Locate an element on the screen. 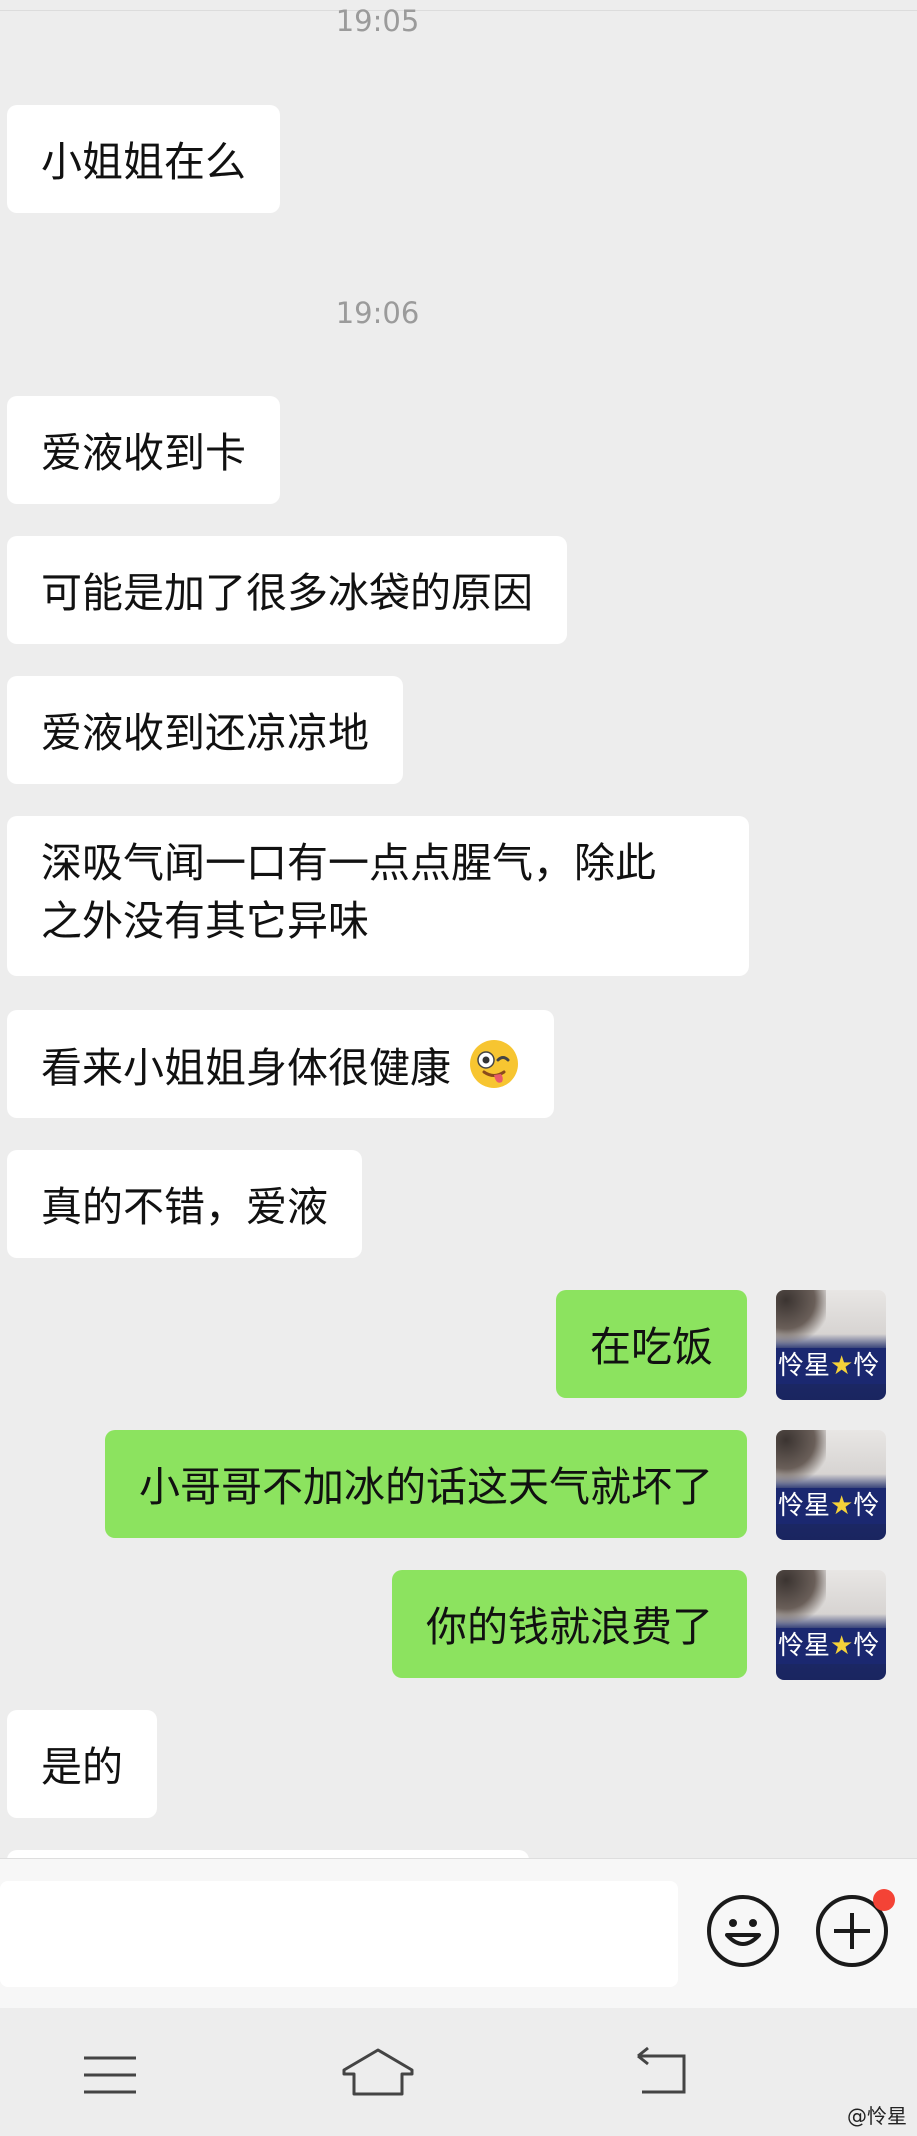 This screenshot has width=917, height=2136. message-incoming: 爱液收到卡 is located at coordinates (143, 450).